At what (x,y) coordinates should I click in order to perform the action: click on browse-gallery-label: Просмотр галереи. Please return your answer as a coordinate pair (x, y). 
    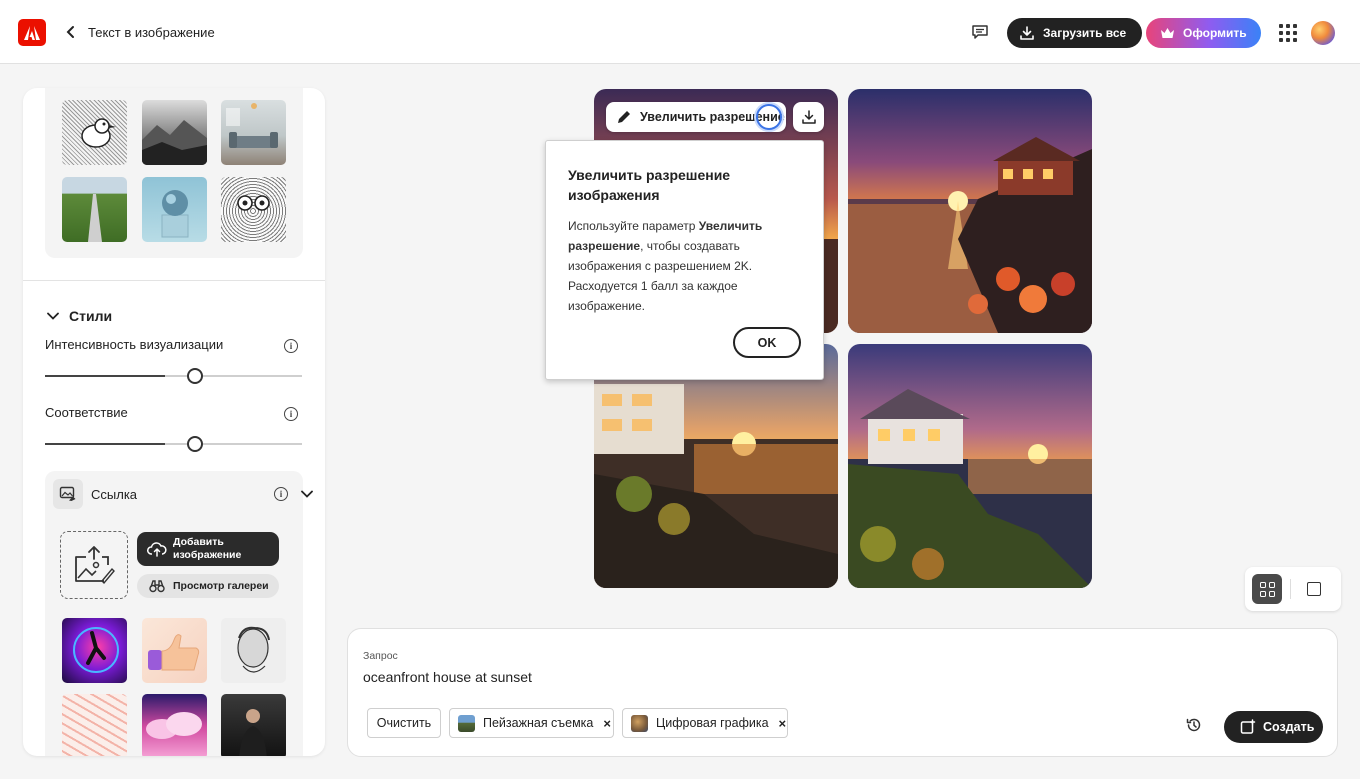
    Looking at the image, I should click on (221, 586).